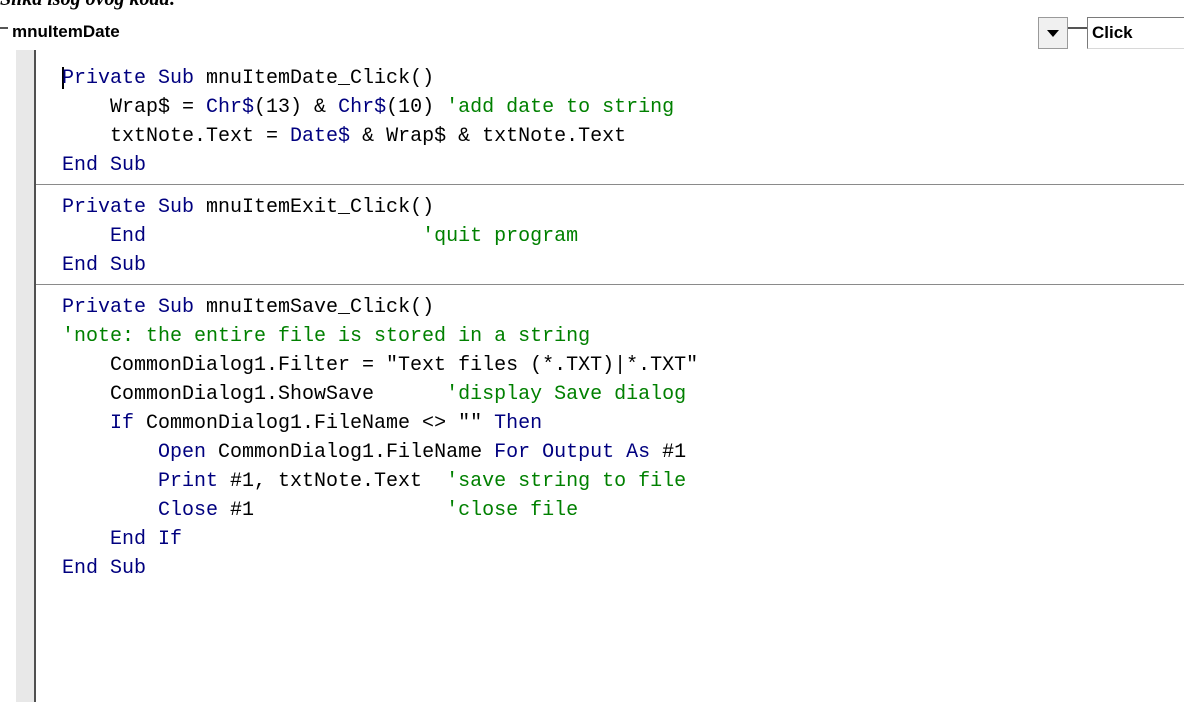 The image size is (1184, 702). I want to click on object-dropdown-button, so click(1053, 33).